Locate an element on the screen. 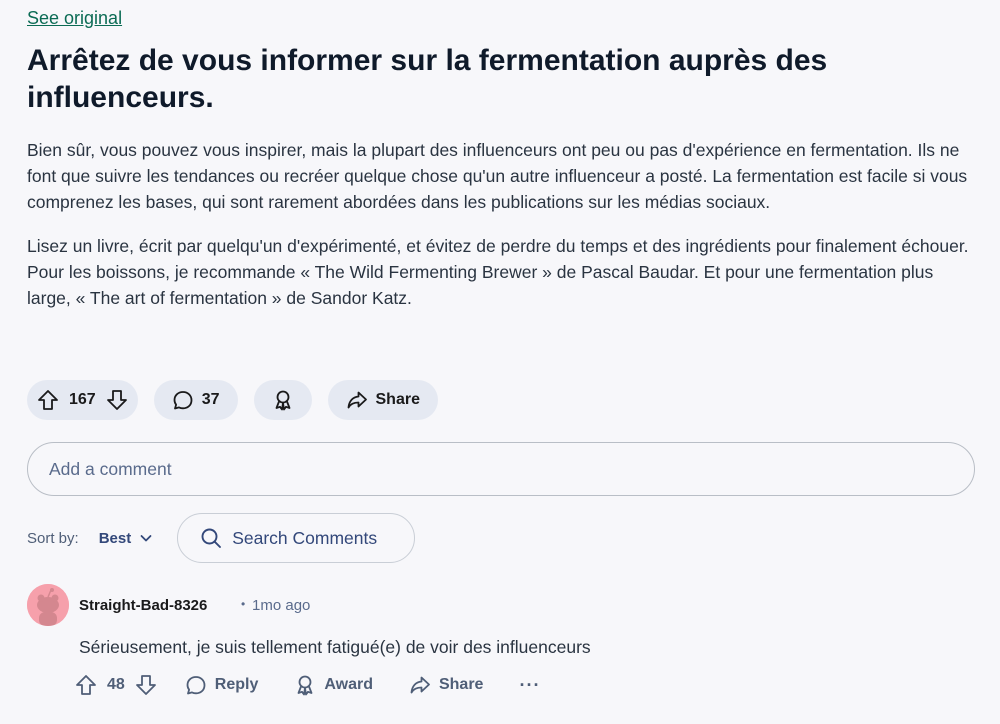 The image size is (1000, 724). search-placeholder: Search Comments is located at coordinates (305, 537).